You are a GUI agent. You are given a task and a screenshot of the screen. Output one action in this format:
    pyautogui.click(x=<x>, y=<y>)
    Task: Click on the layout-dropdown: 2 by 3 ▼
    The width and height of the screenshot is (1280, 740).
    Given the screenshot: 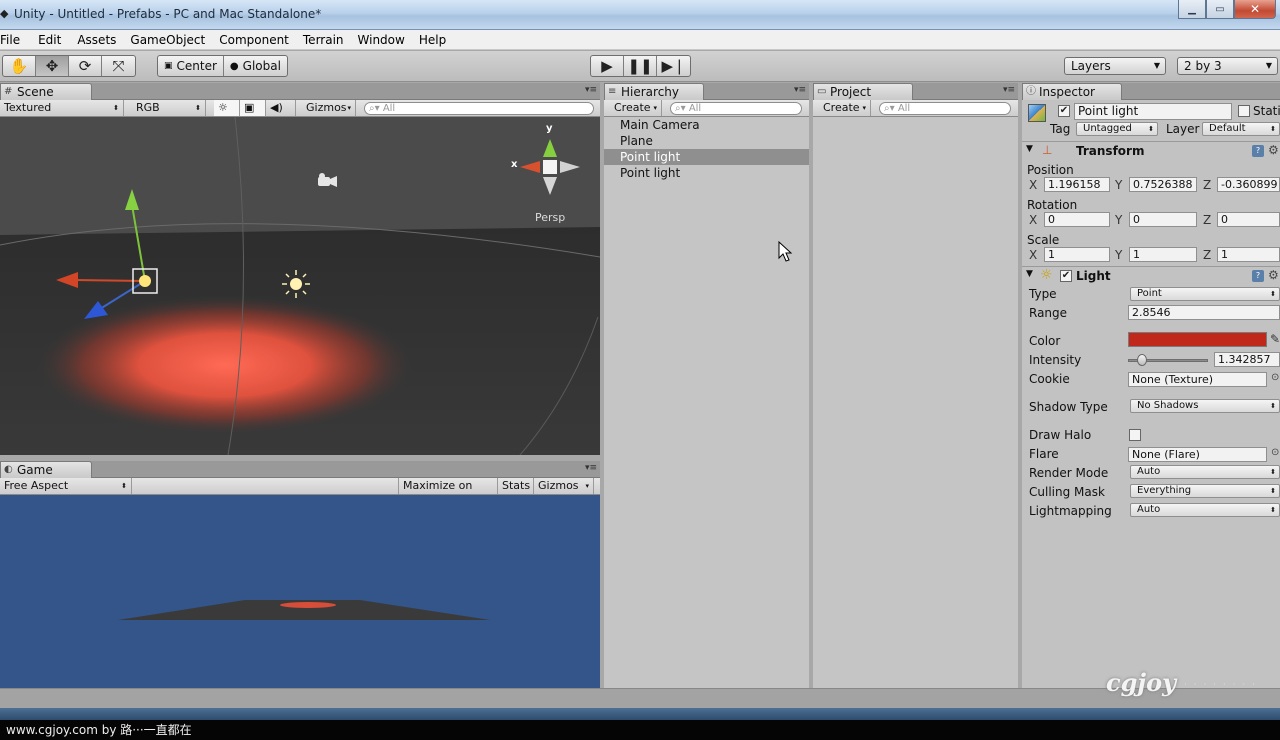 What is the action you would take?
    pyautogui.click(x=1227, y=66)
    